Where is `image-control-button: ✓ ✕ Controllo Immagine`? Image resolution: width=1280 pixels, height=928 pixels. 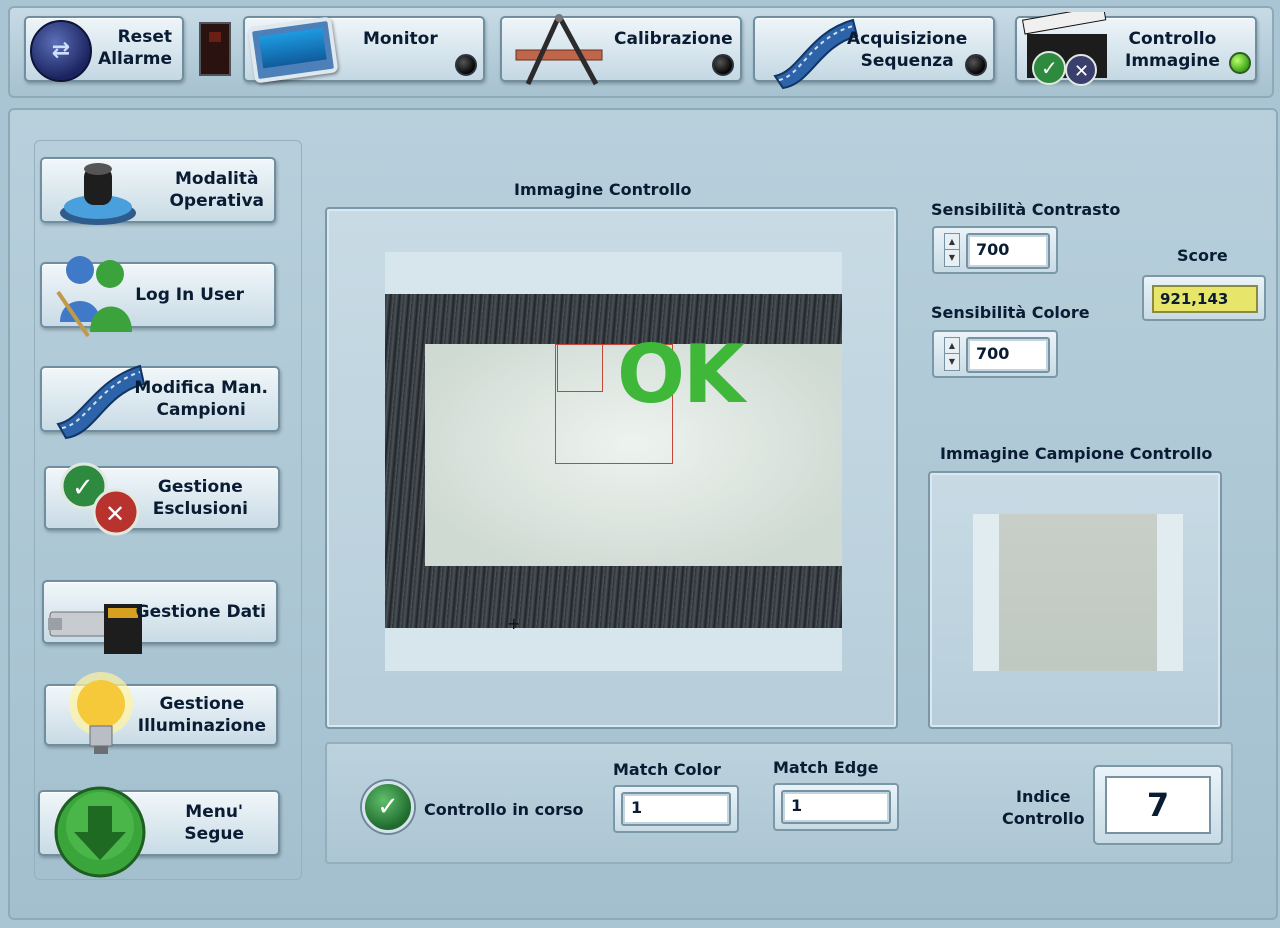 image-control-button: ✓ ✕ Controllo Immagine is located at coordinates (1136, 45).